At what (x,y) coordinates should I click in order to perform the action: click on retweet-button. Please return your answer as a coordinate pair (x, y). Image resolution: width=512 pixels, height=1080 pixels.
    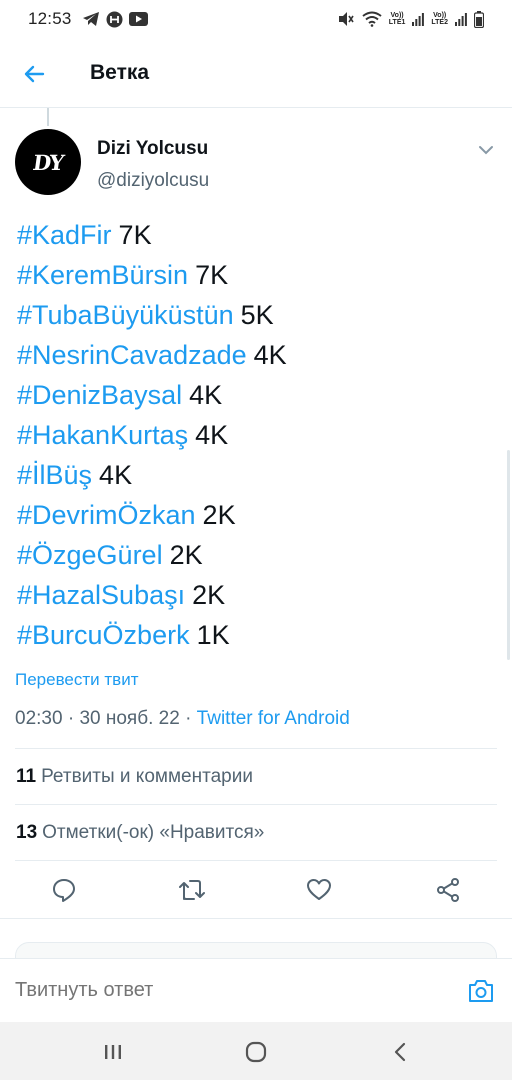
    Looking at the image, I should click on (192, 890).